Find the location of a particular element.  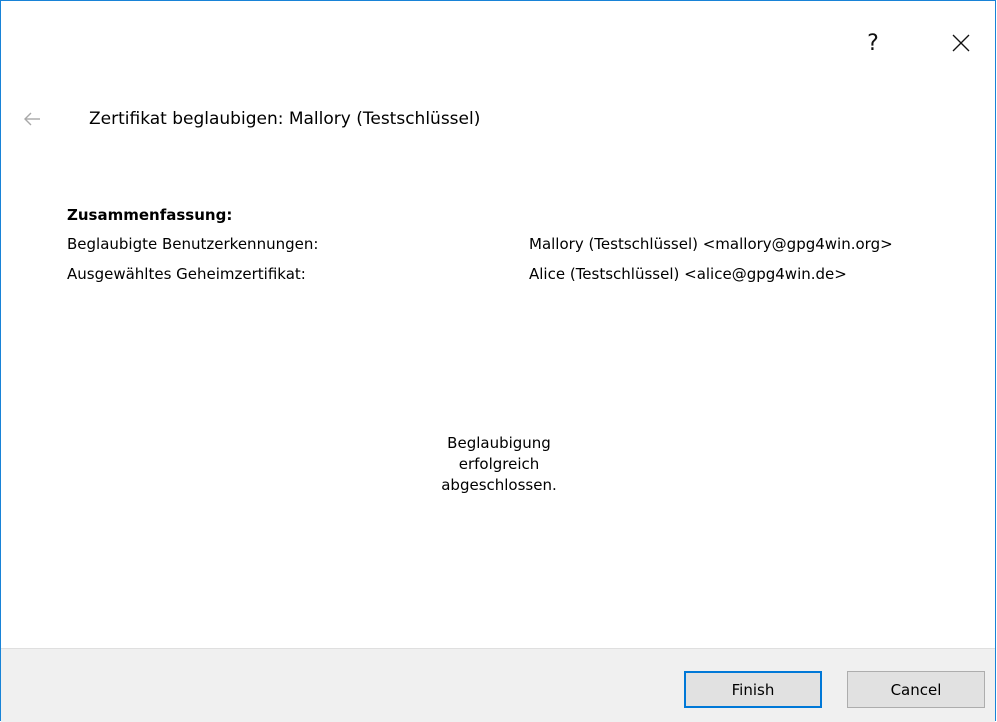

back-button is located at coordinates (34, 119).